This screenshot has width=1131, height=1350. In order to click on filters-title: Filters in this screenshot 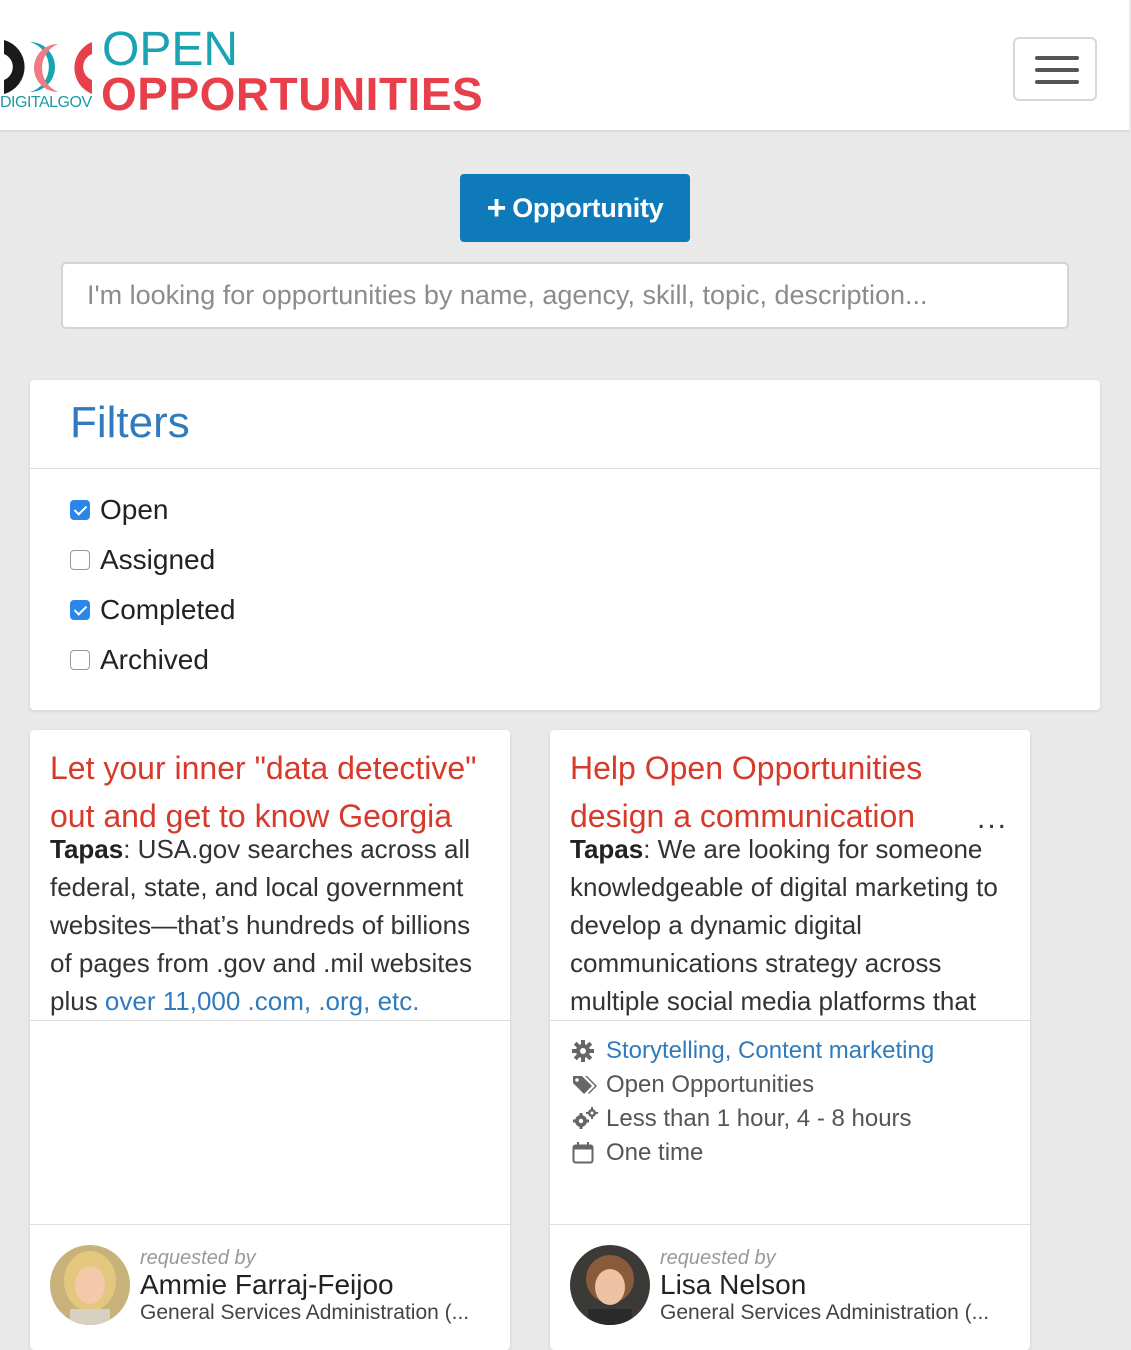, I will do `click(130, 422)`.